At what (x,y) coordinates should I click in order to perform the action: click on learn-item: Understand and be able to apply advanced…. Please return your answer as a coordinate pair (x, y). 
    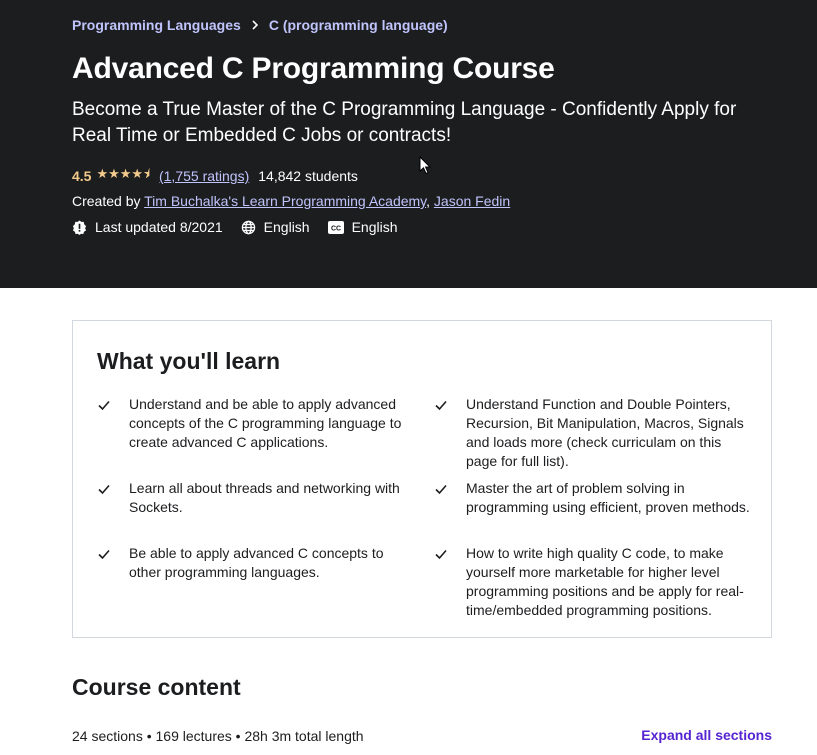
    Looking at the image, I should click on (258, 423).